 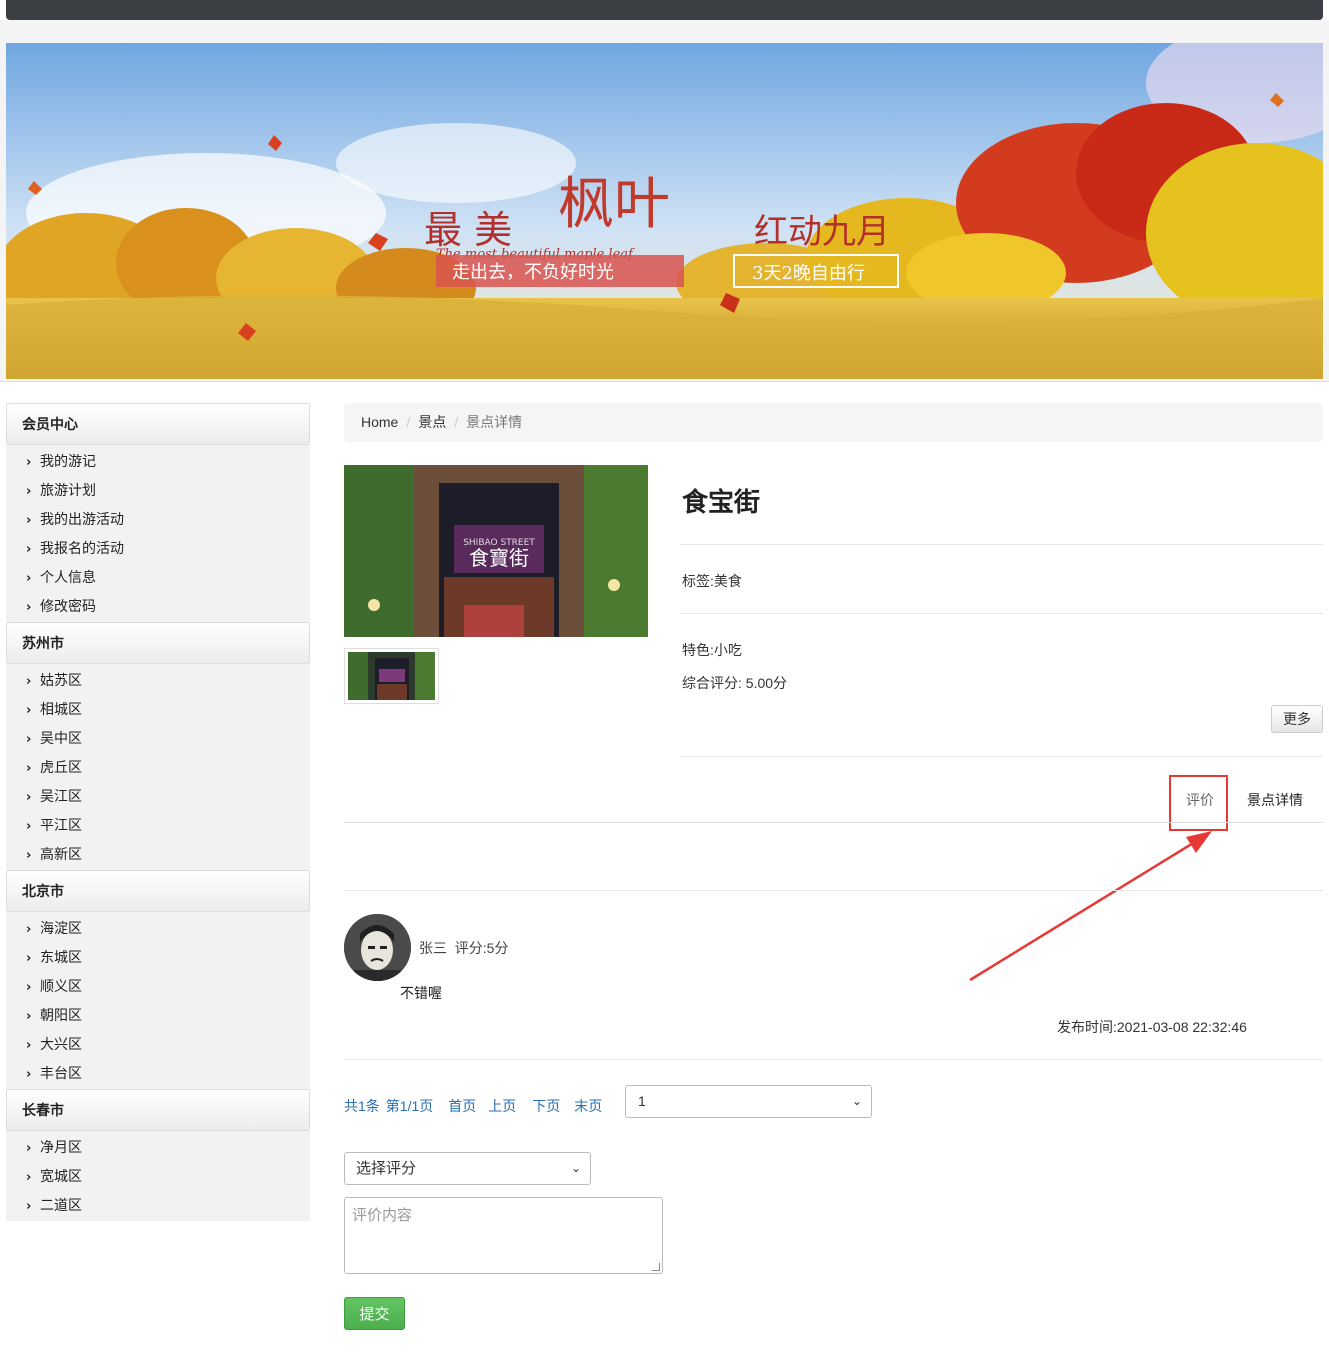 I want to click on review-author-line: 张三 评分:5分, so click(x=463, y=948).